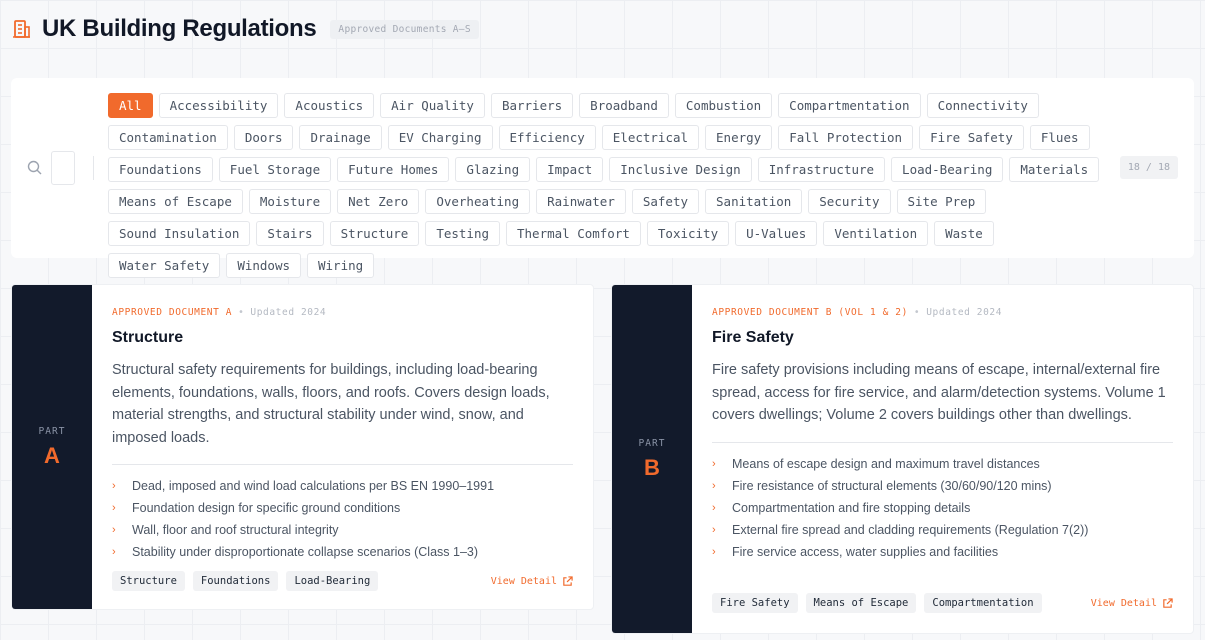  Describe the element at coordinates (35, 168) in the screenshot. I see `search-icon` at that location.